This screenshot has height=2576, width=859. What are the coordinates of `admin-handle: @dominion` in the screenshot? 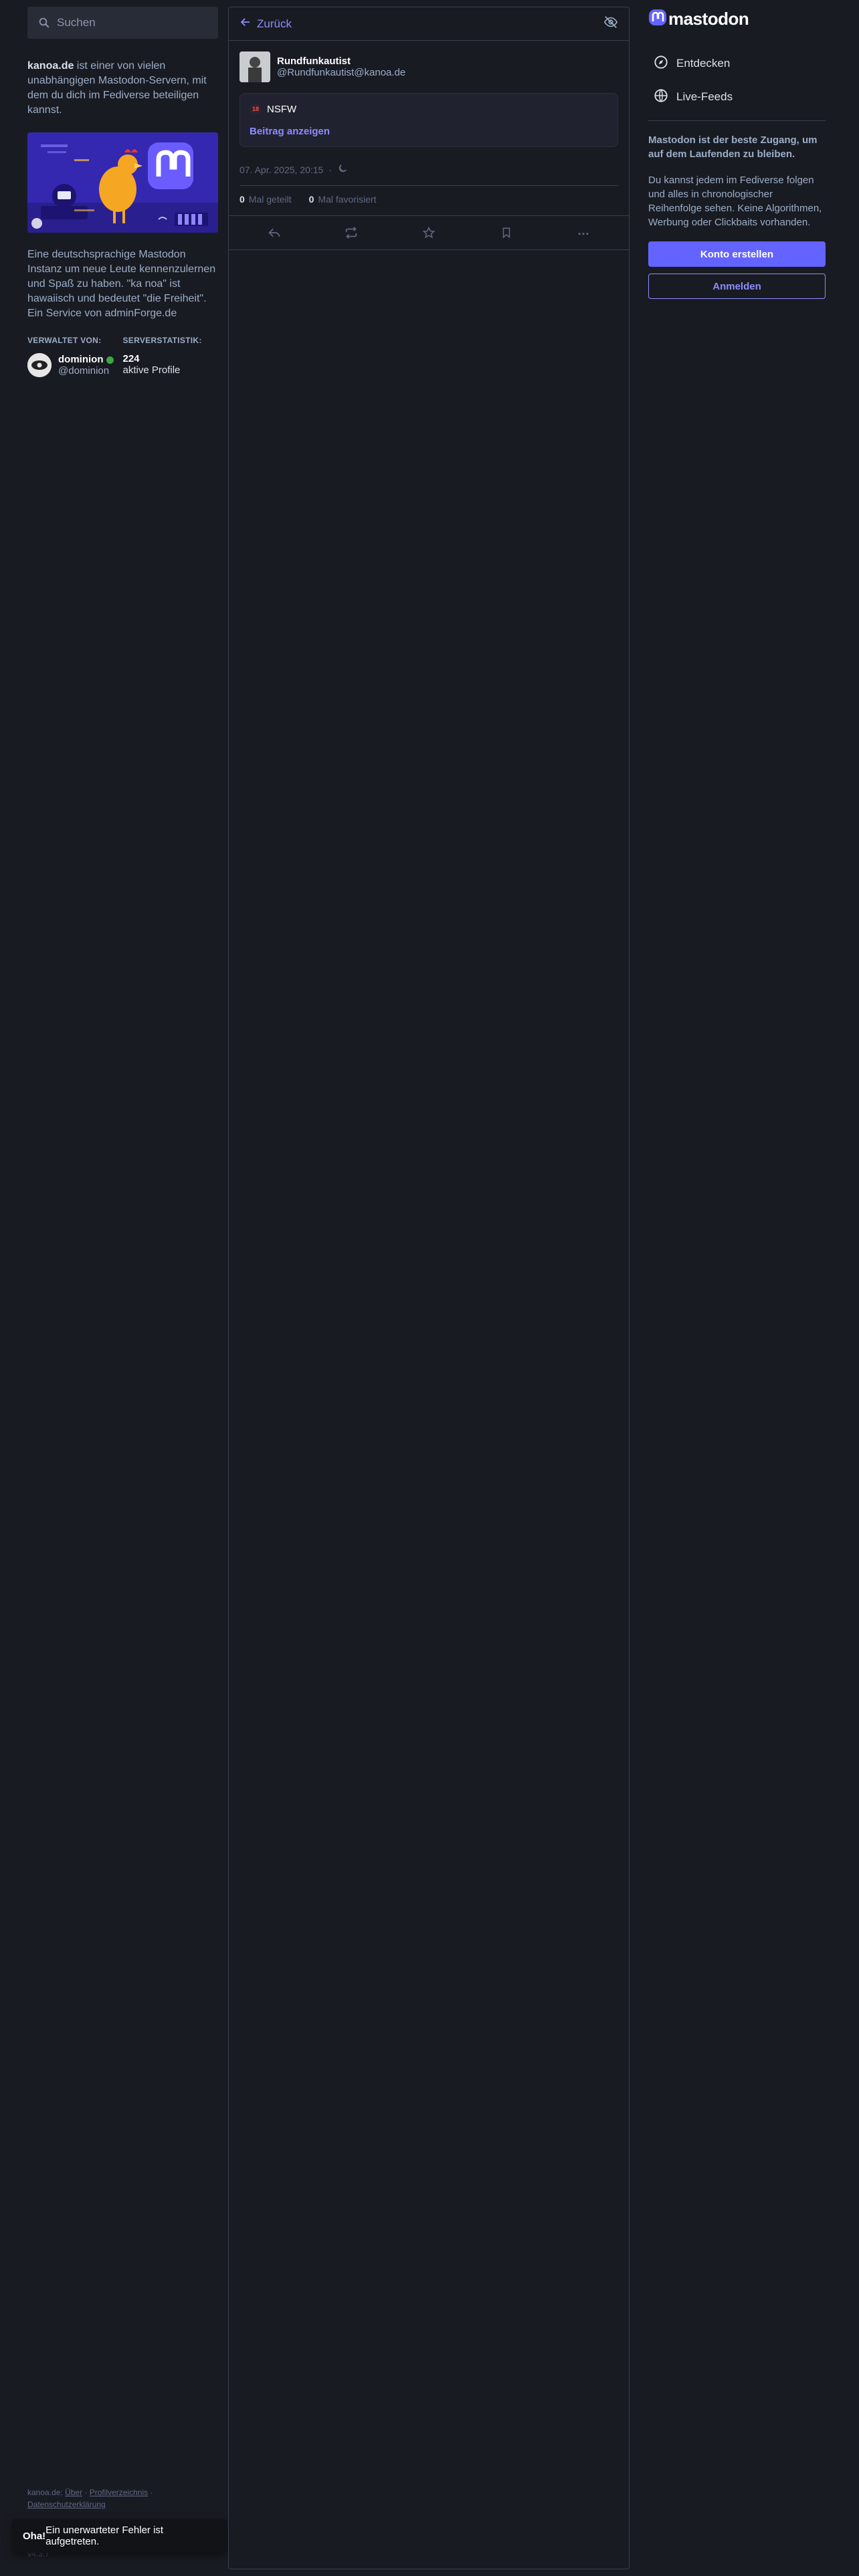 It's located at (84, 371).